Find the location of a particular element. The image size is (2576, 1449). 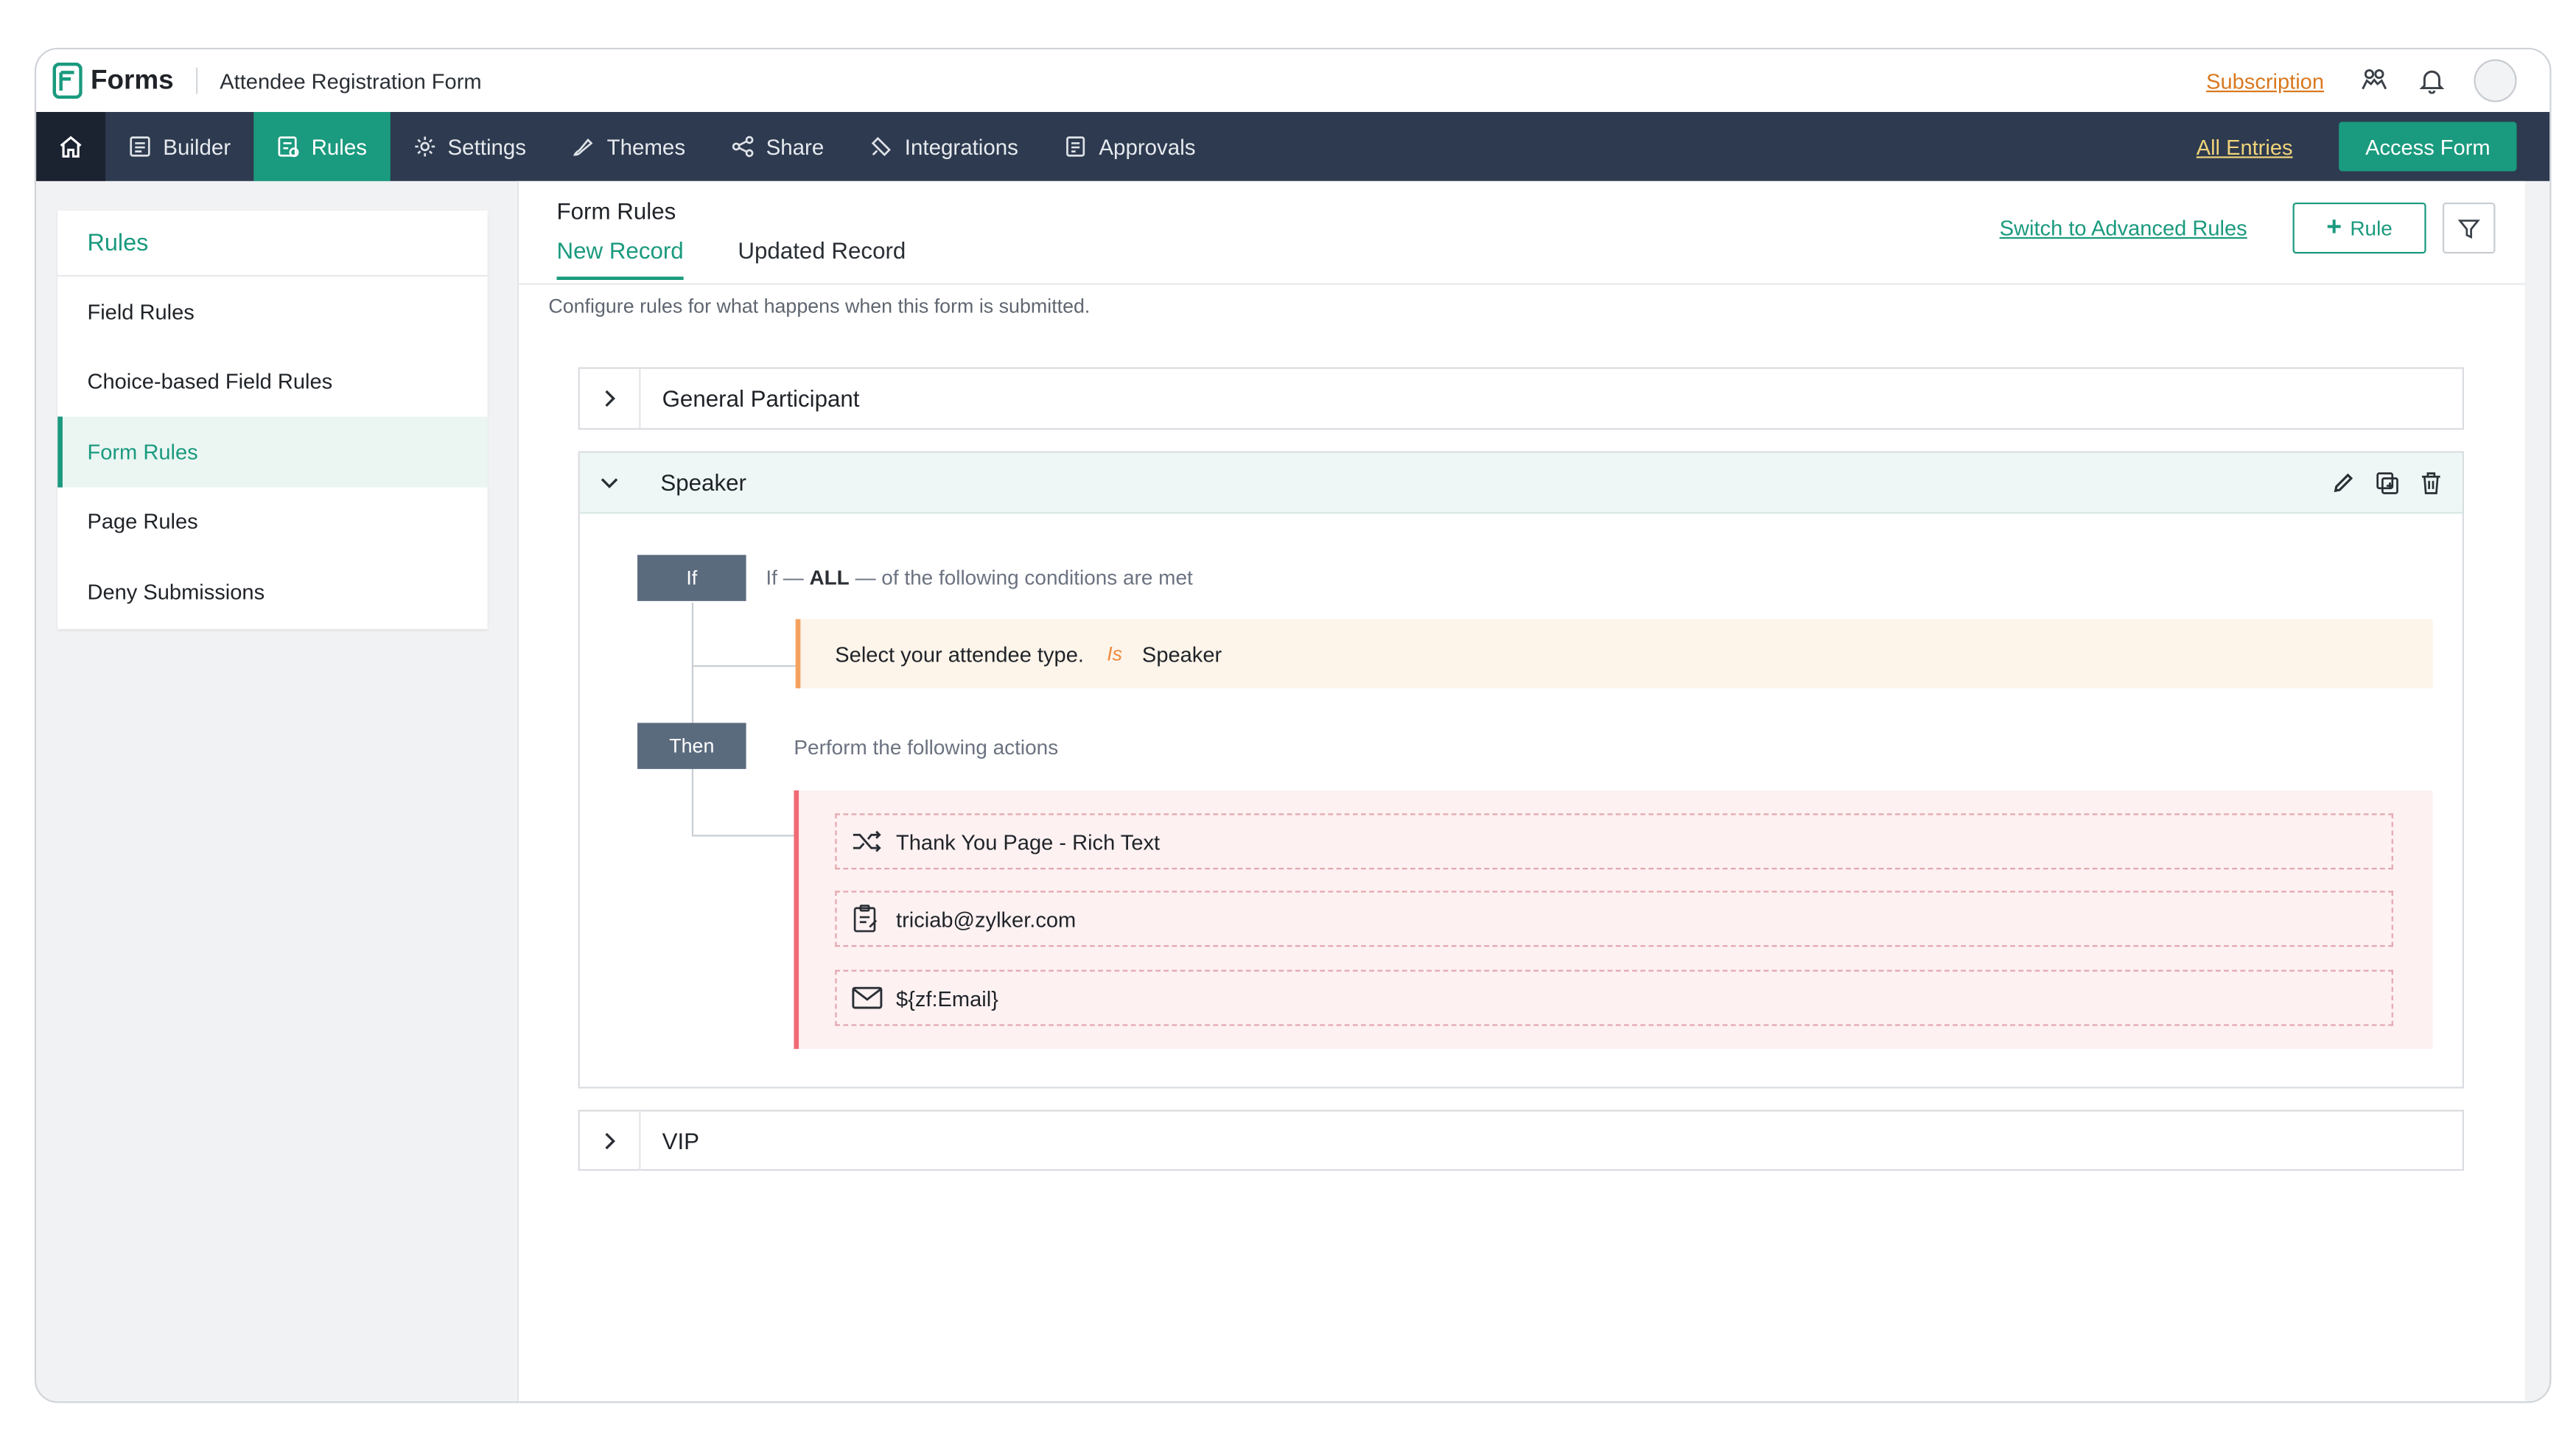

mail-icon is located at coordinates (870, 997).